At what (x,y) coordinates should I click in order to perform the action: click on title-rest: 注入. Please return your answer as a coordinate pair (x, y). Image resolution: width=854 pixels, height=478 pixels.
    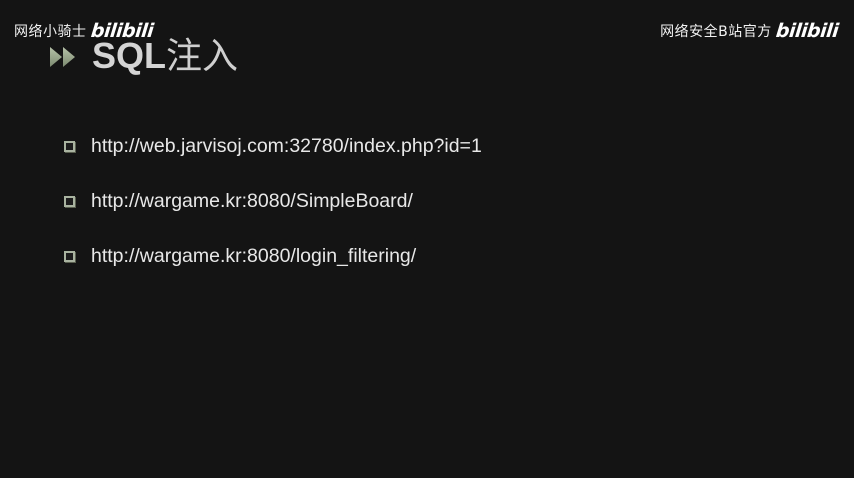
    Looking at the image, I should click on (202, 56).